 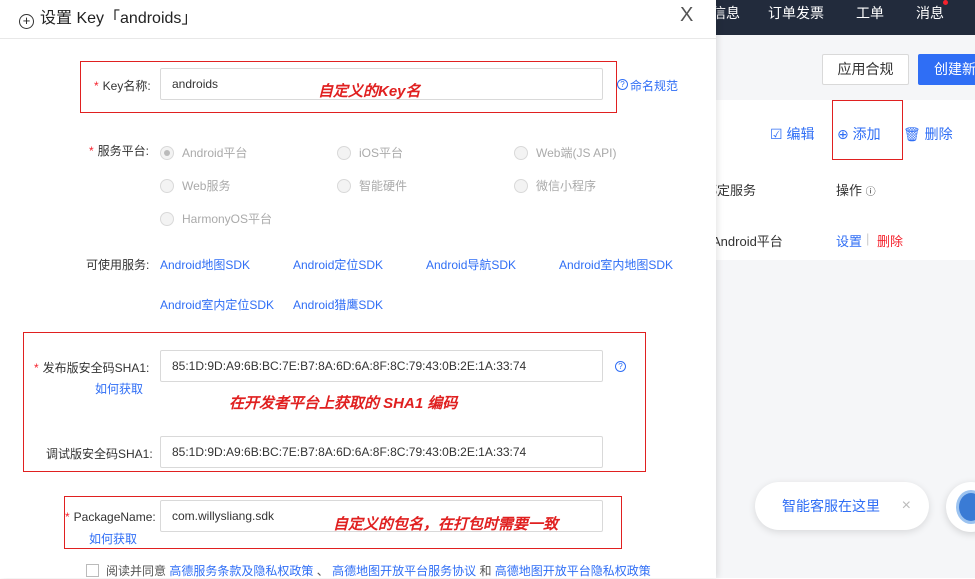 I want to click on privacy-policy-link: 高德地图开放平台隐私权政策, so click(x=573, y=571).